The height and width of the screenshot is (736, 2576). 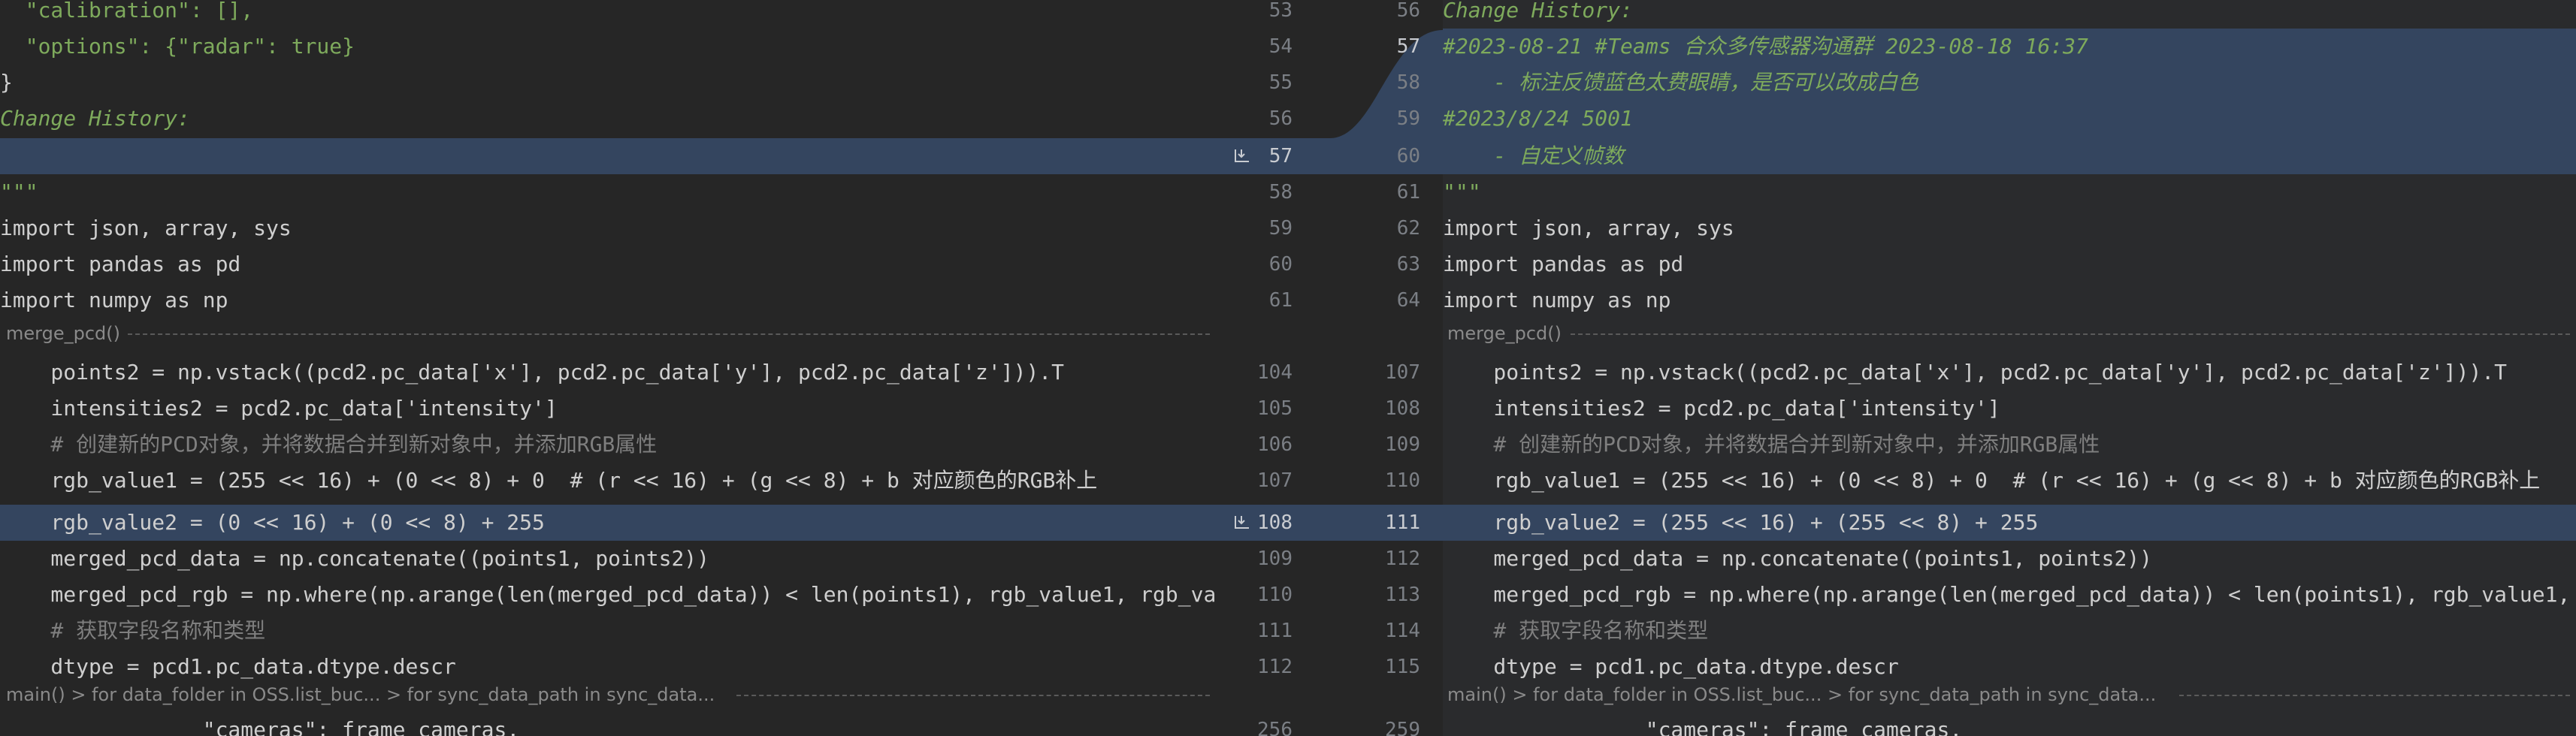 I want to click on line-number: 57, so click(x=1408, y=46).